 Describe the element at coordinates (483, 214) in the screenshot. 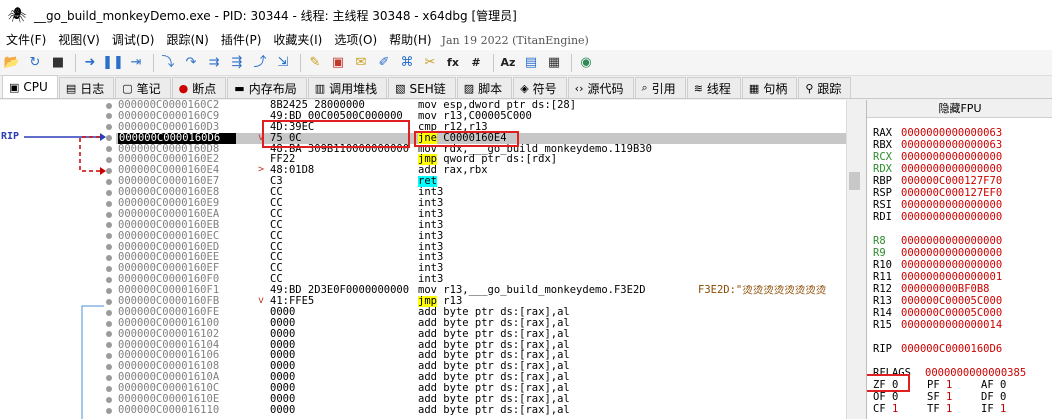

I see `disasm-row: 000000C0000160EA CC int3` at that location.